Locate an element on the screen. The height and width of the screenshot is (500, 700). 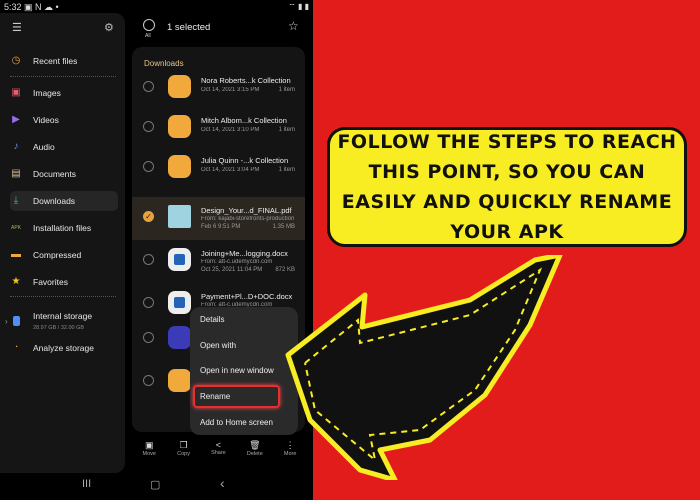
file-name: Mitch Albom...k Collection is located at coordinates (244, 120).